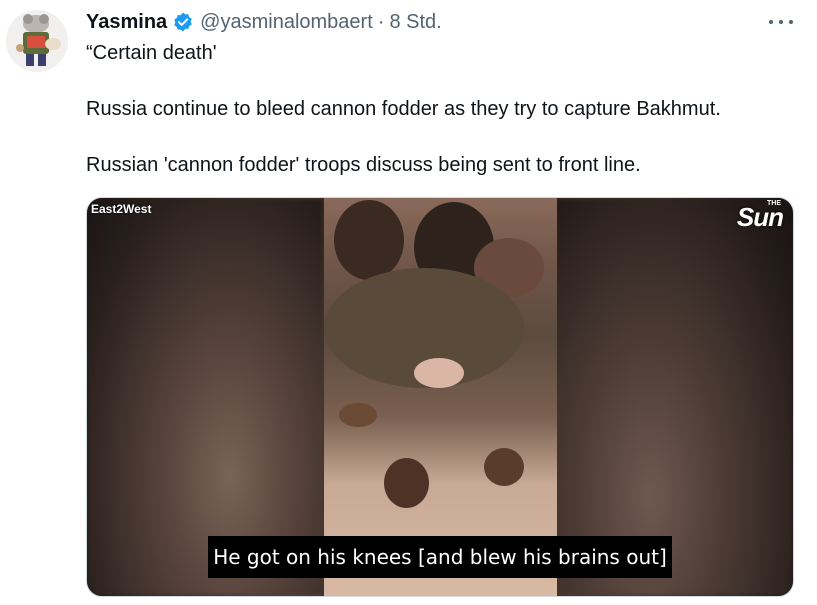  I want to click on avatar, so click(37, 41).